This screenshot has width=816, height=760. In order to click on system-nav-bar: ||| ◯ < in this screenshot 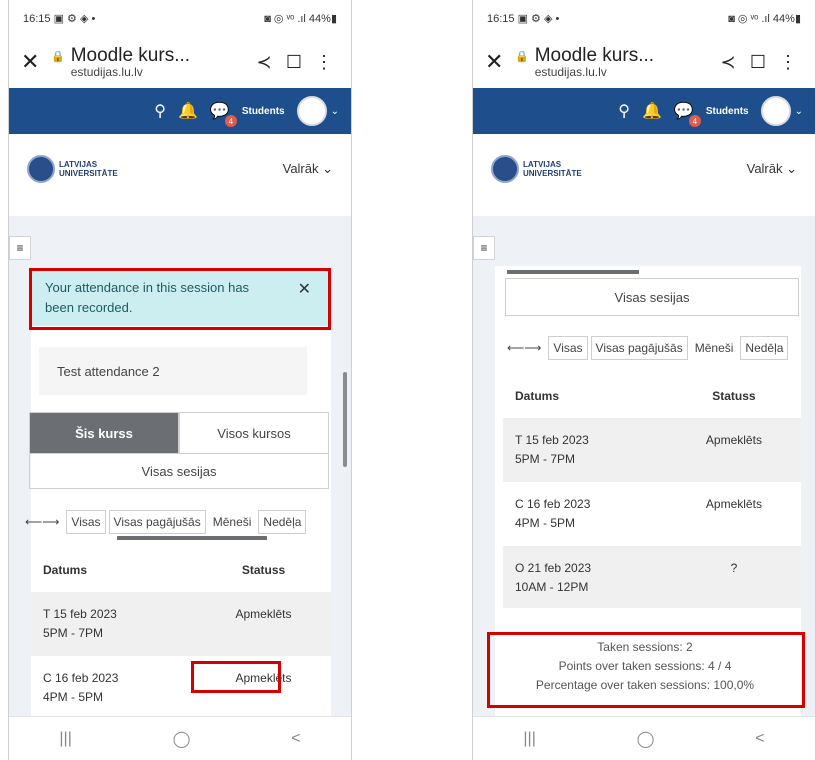, I will do `click(644, 738)`.